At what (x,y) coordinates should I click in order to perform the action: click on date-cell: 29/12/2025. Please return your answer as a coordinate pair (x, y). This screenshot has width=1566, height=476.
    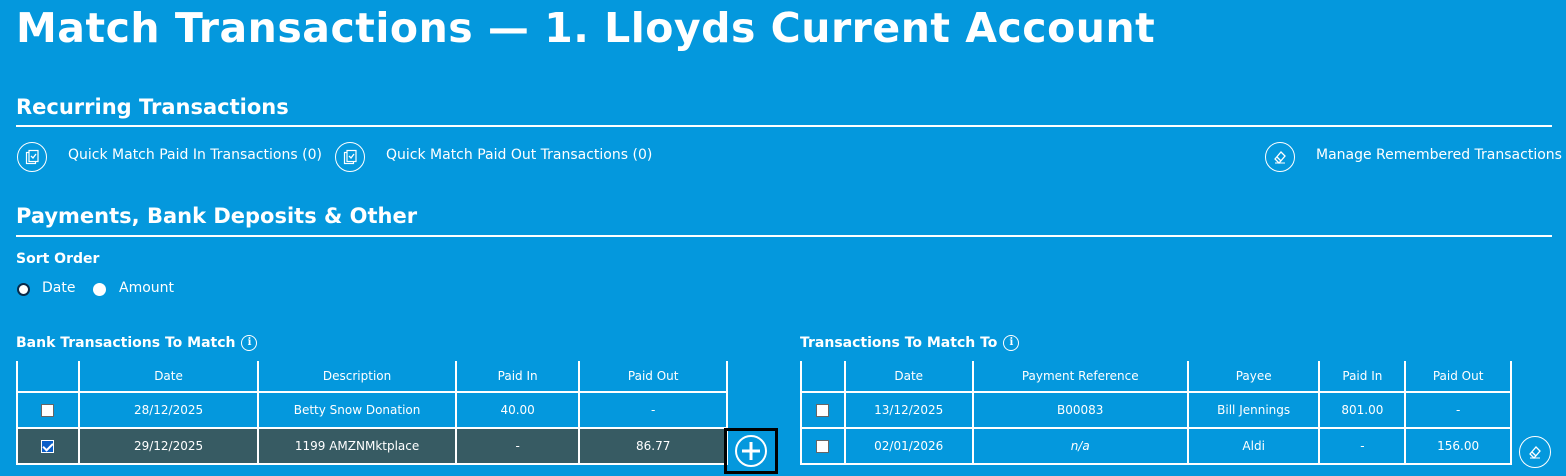
    Looking at the image, I should click on (168, 446).